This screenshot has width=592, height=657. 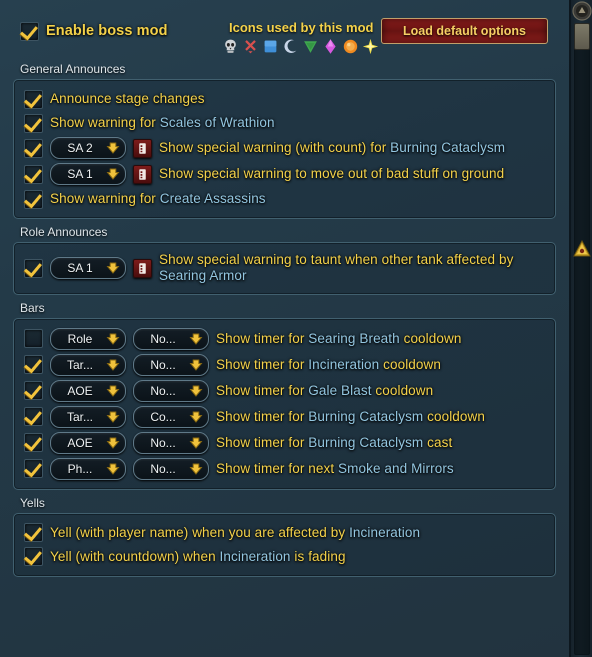 I want to click on section-title: Yells, so click(x=32, y=502).